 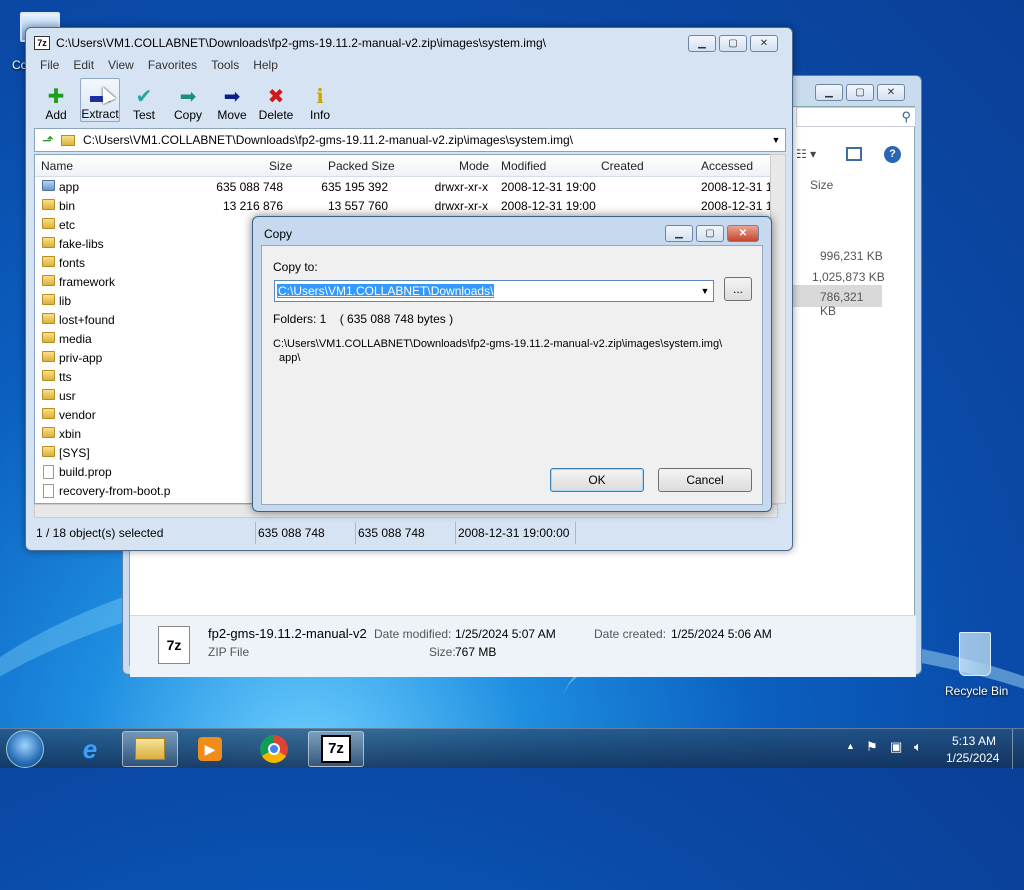 What do you see at coordinates (622, 166) in the screenshot?
I see `column-created: Created` at bounding box center [622, 166].